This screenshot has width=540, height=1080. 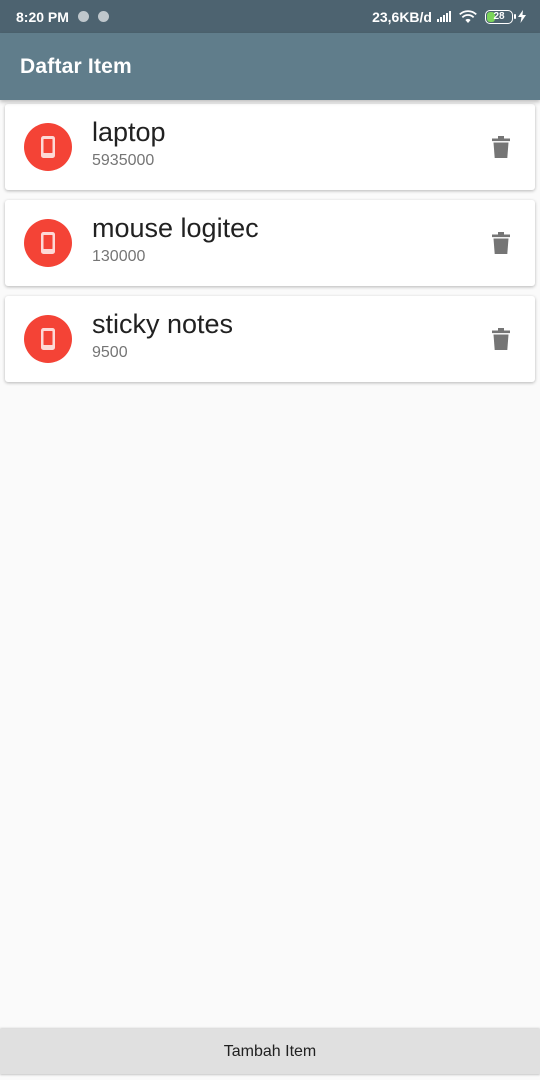 What do you see at coordinates (110, 352) in the screenshot?
I see `item-price: 9500` at bounding box center [110, 352].